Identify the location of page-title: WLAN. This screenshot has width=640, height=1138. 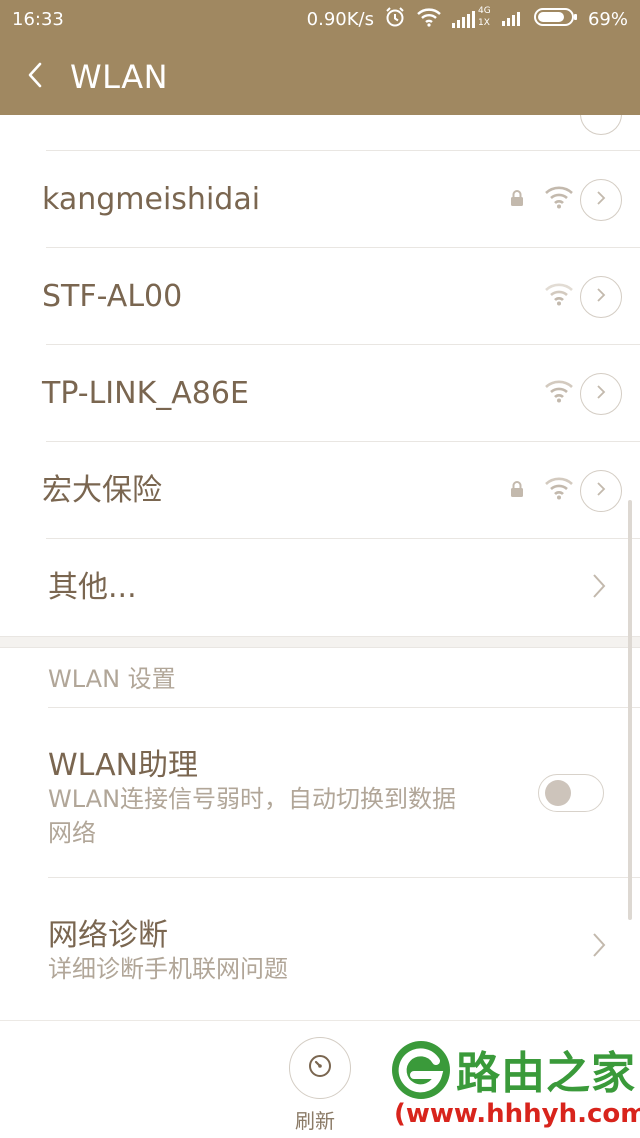
(119, 76).